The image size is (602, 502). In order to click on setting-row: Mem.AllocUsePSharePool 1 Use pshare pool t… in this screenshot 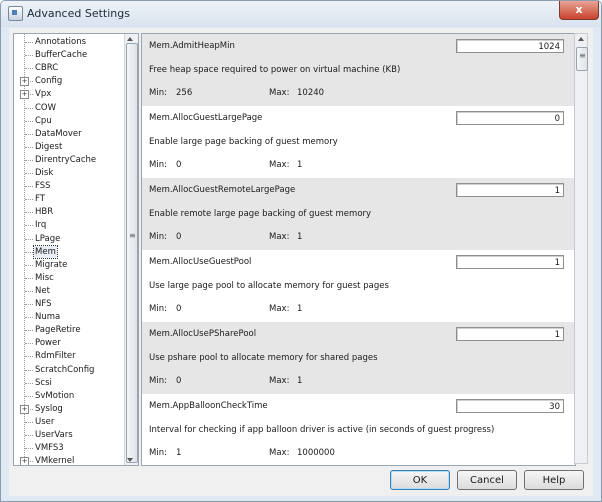, I will do `click(358, 358)`.